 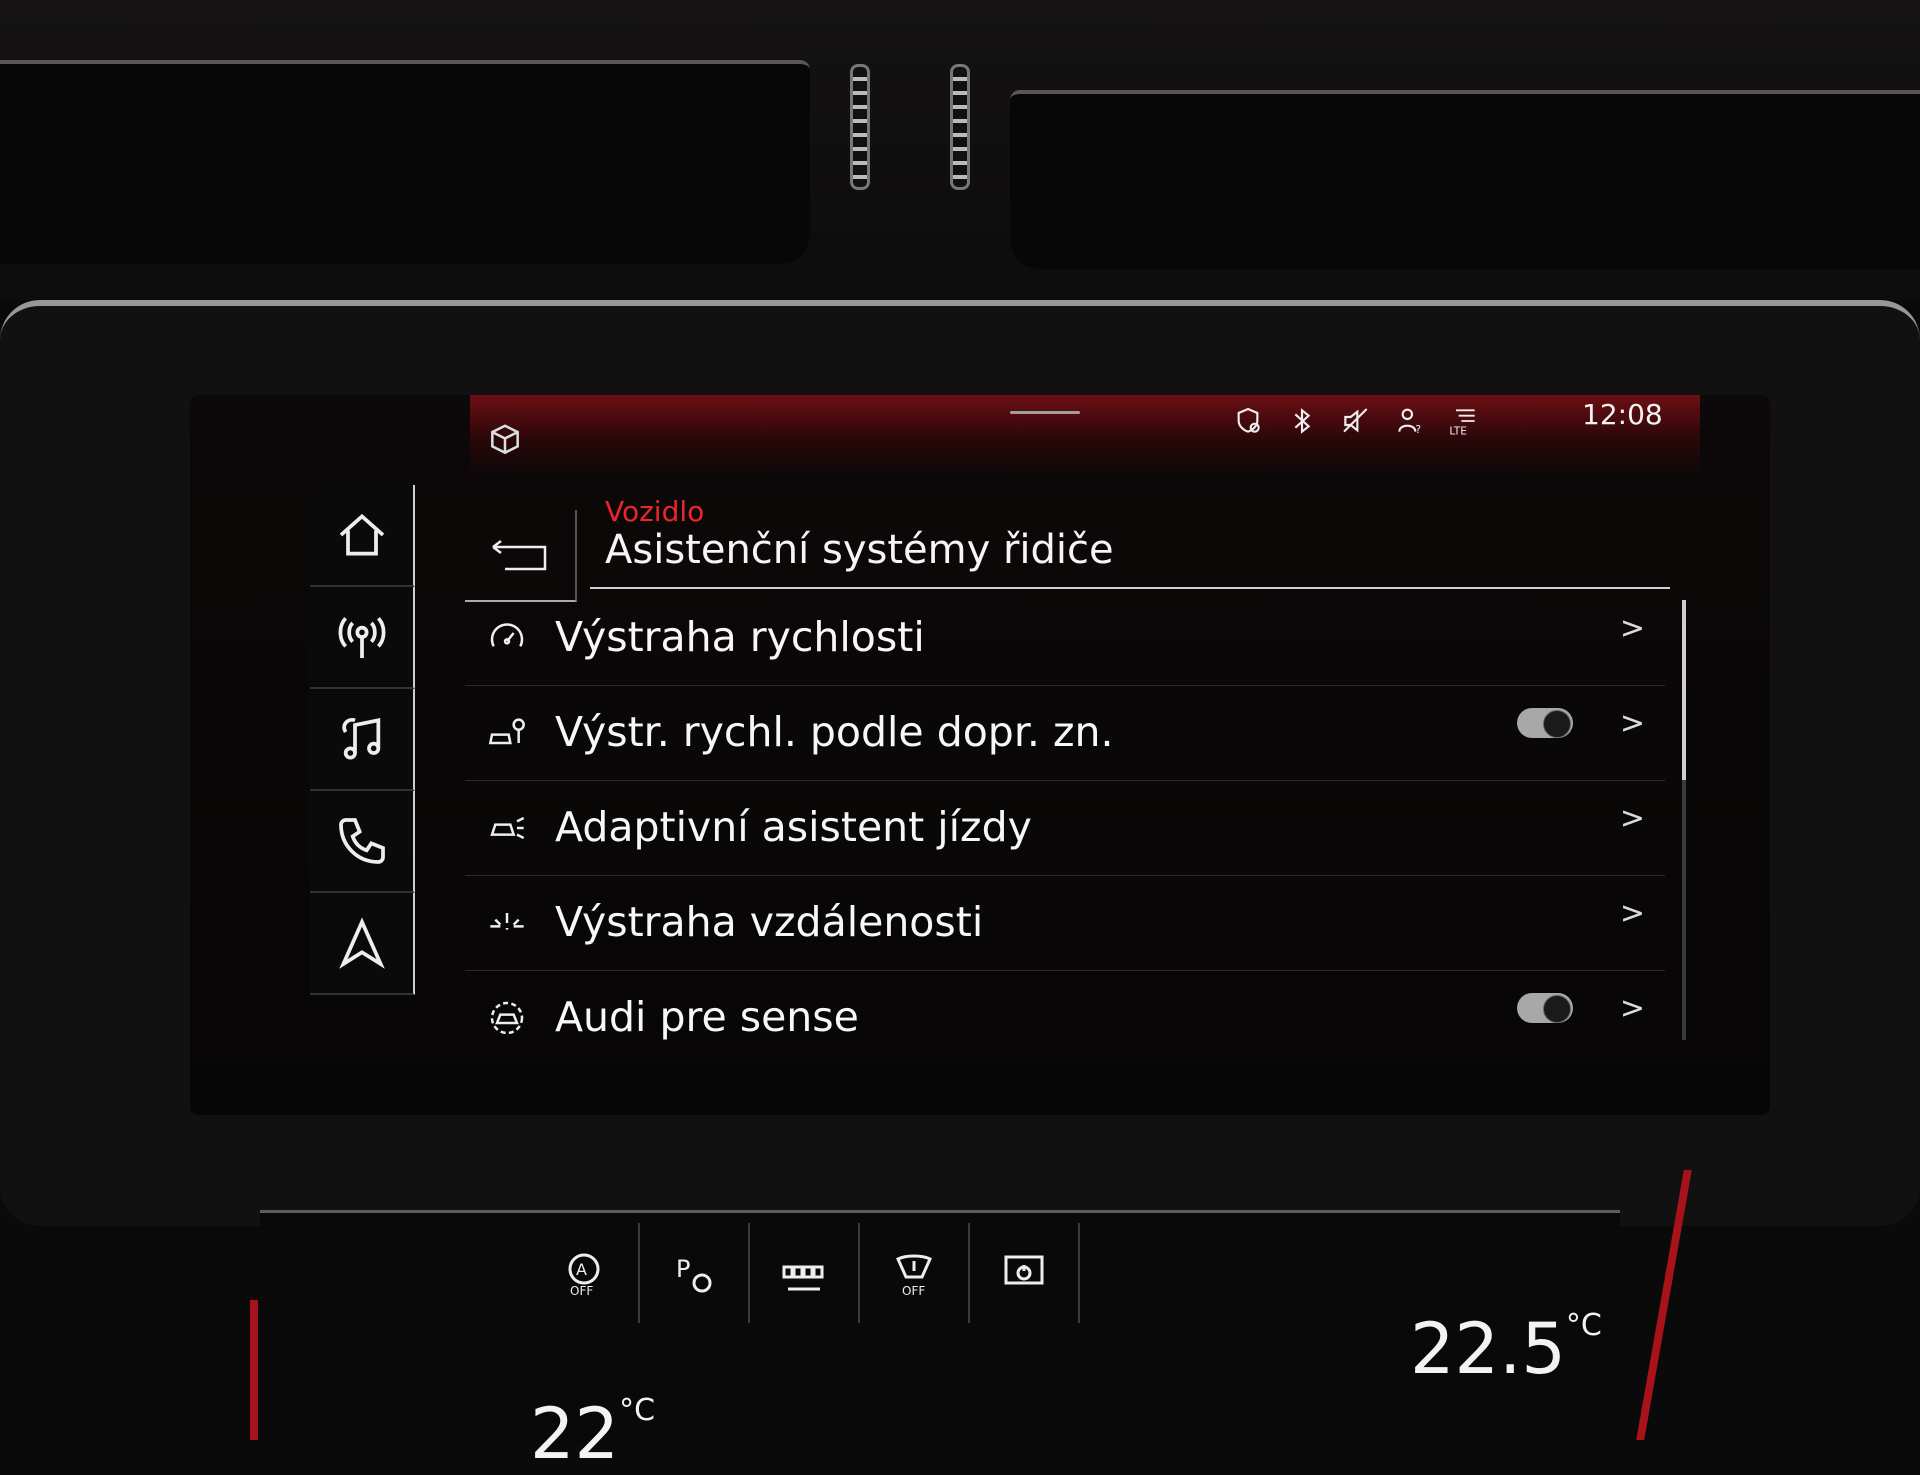 I want to click on scroll-thumb, so click(x=1684, y=690).